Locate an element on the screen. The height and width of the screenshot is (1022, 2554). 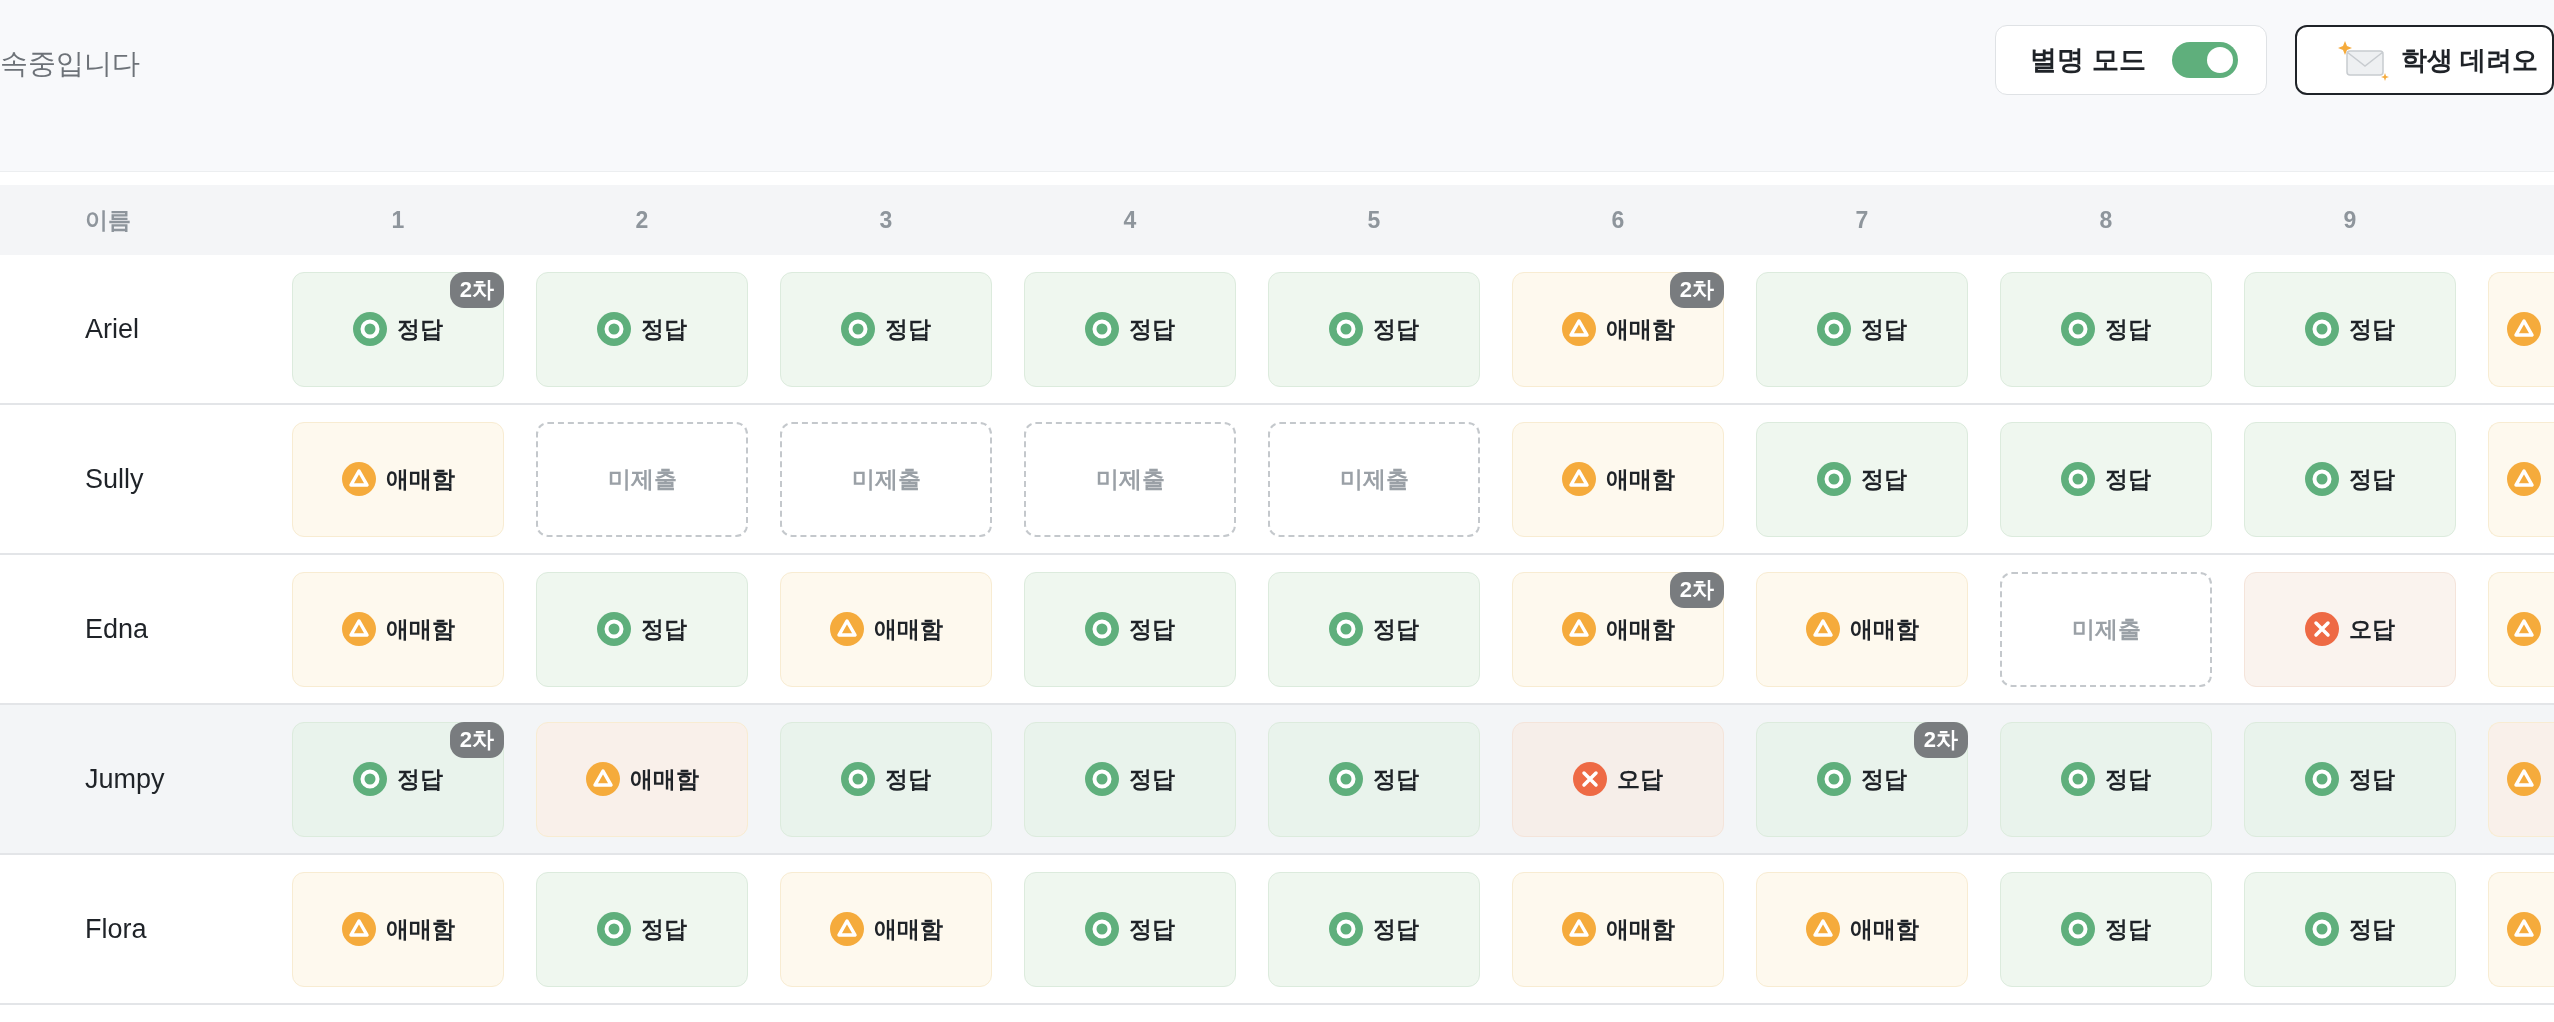
column-header: 9 is located at coordinates (2350, 220).